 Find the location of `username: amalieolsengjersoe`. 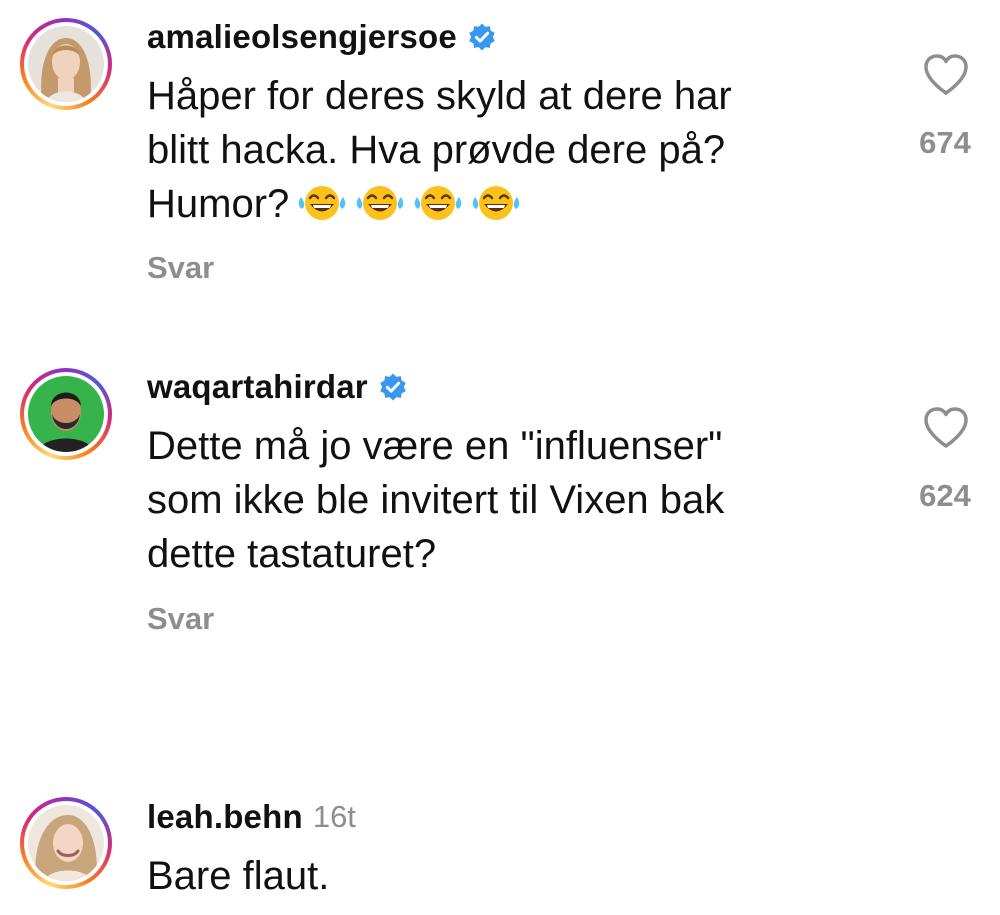

username: amalieolsengjersoe is located at coordinates (302, 37).